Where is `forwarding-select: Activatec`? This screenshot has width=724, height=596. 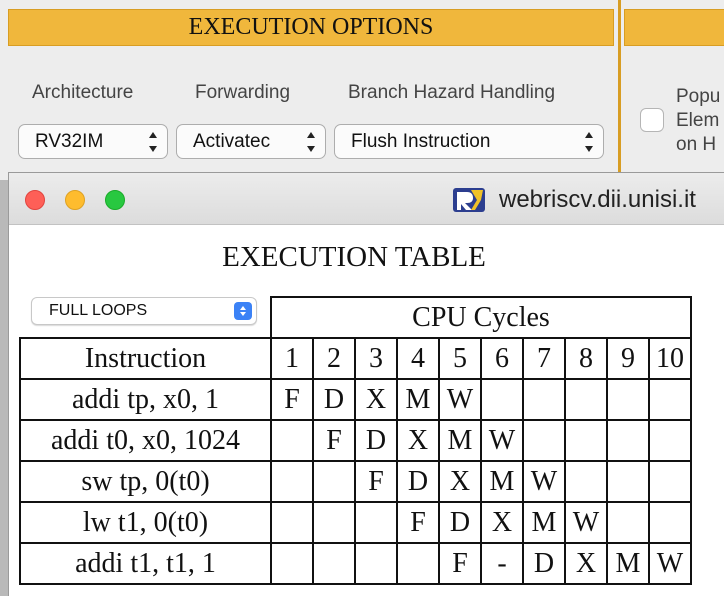 forwarding-select: Activatec is located at coordinates (251, 141).